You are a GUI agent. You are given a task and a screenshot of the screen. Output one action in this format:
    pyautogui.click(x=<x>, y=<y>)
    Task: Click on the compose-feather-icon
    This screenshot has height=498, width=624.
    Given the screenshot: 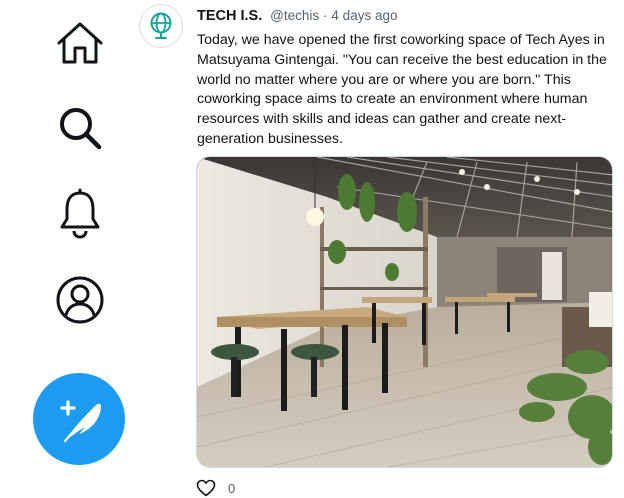 What is the action you would take?
    pyautogui.click(x=80, y=421)
    